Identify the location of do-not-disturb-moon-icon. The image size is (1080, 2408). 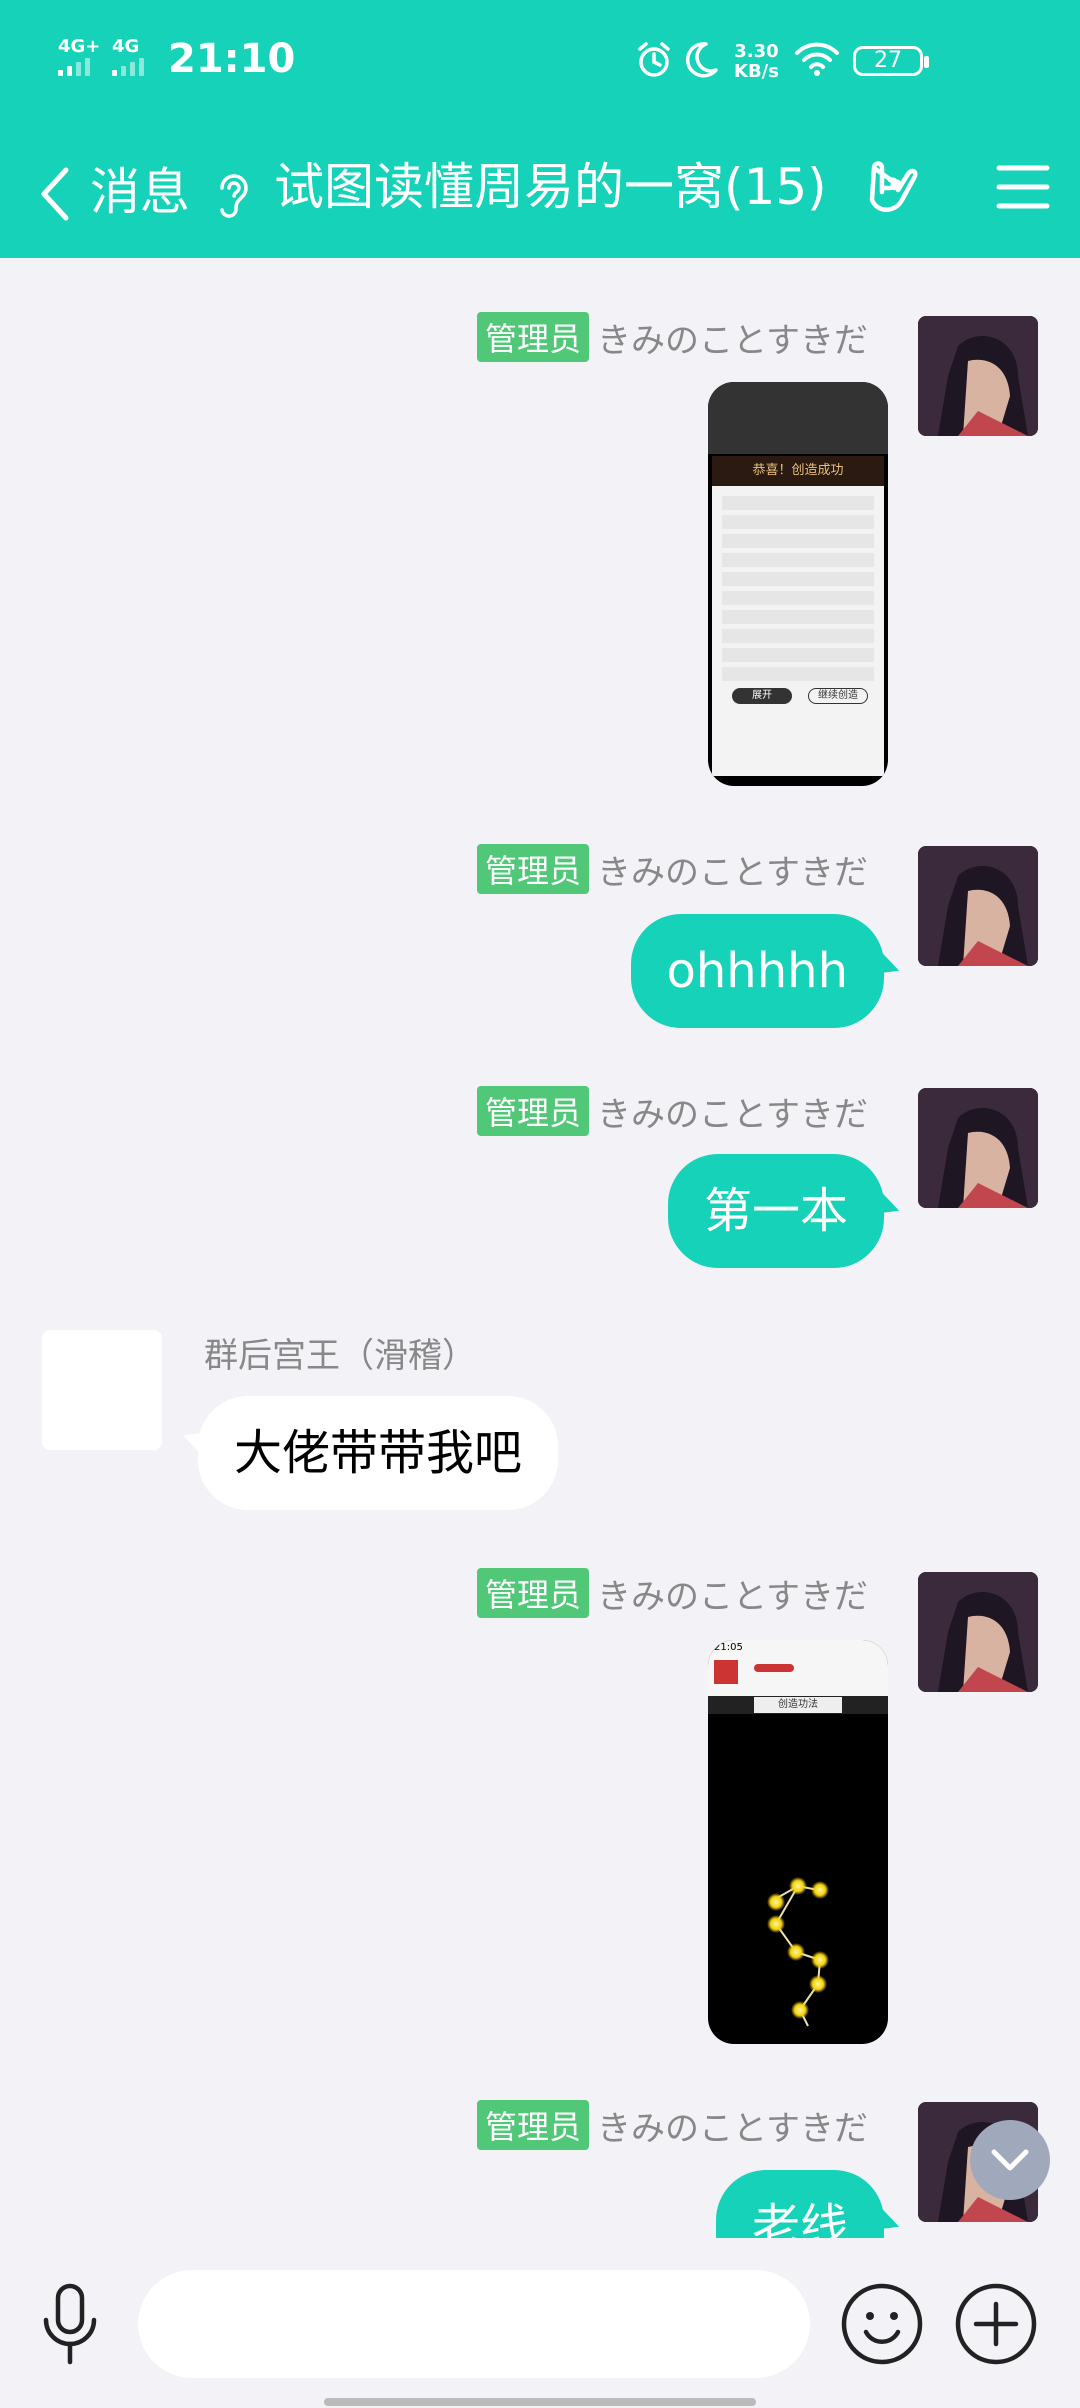
(701, 60).